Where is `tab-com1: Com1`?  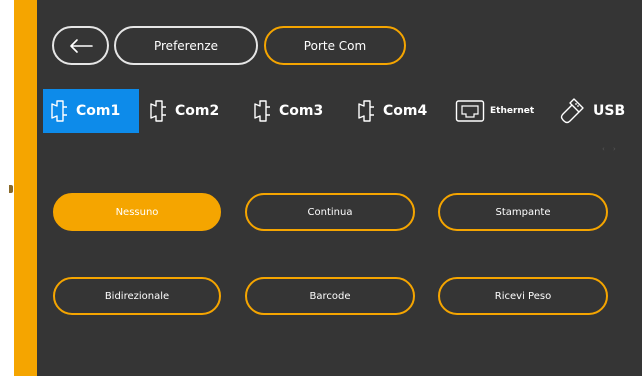 tab-com1: Com1 is located at coordinates (91, 111).